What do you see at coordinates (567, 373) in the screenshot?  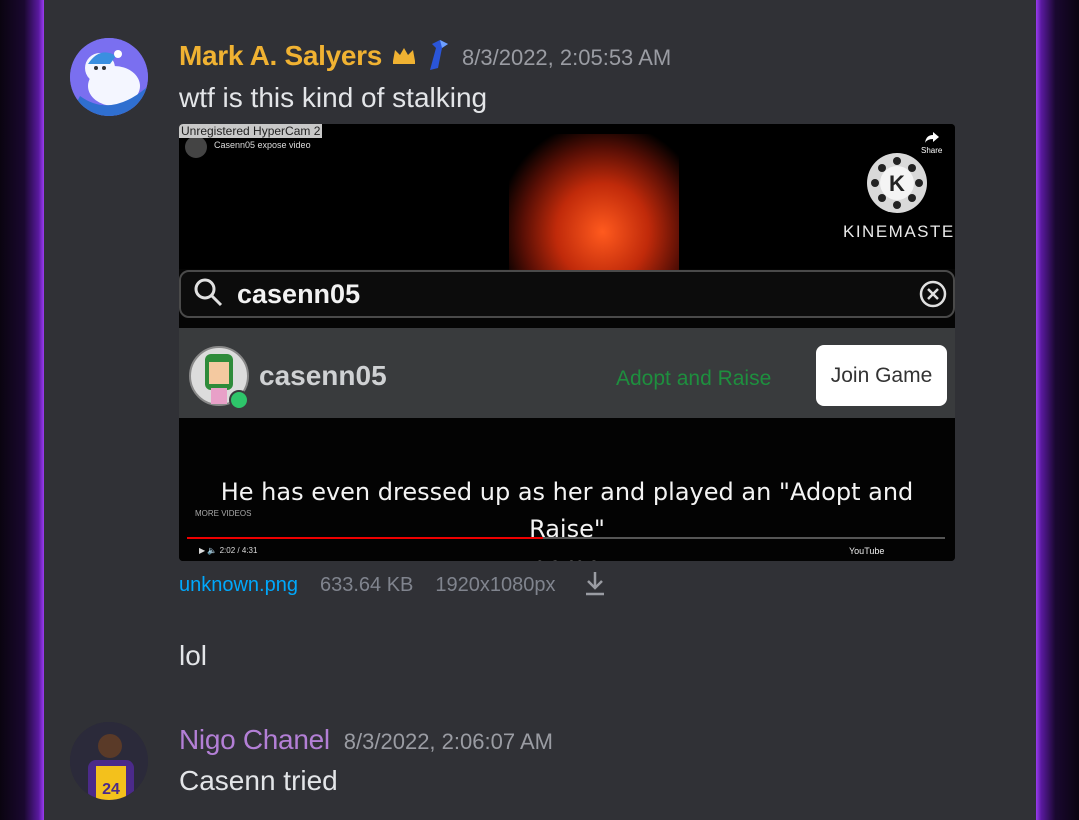 I see `search-result-row: casenn05 Adopt and Raise Join Game` at bounding box center [567, 373].